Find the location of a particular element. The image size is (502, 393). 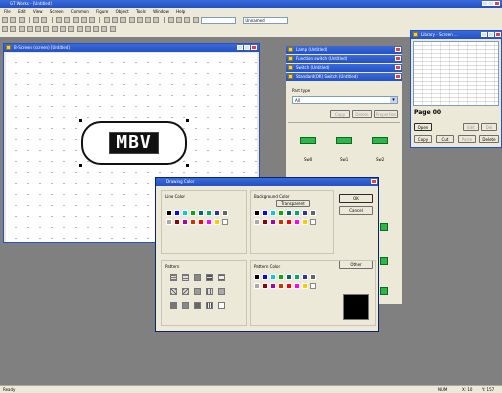

menu-common: Common is located at coordinates (80, 11).